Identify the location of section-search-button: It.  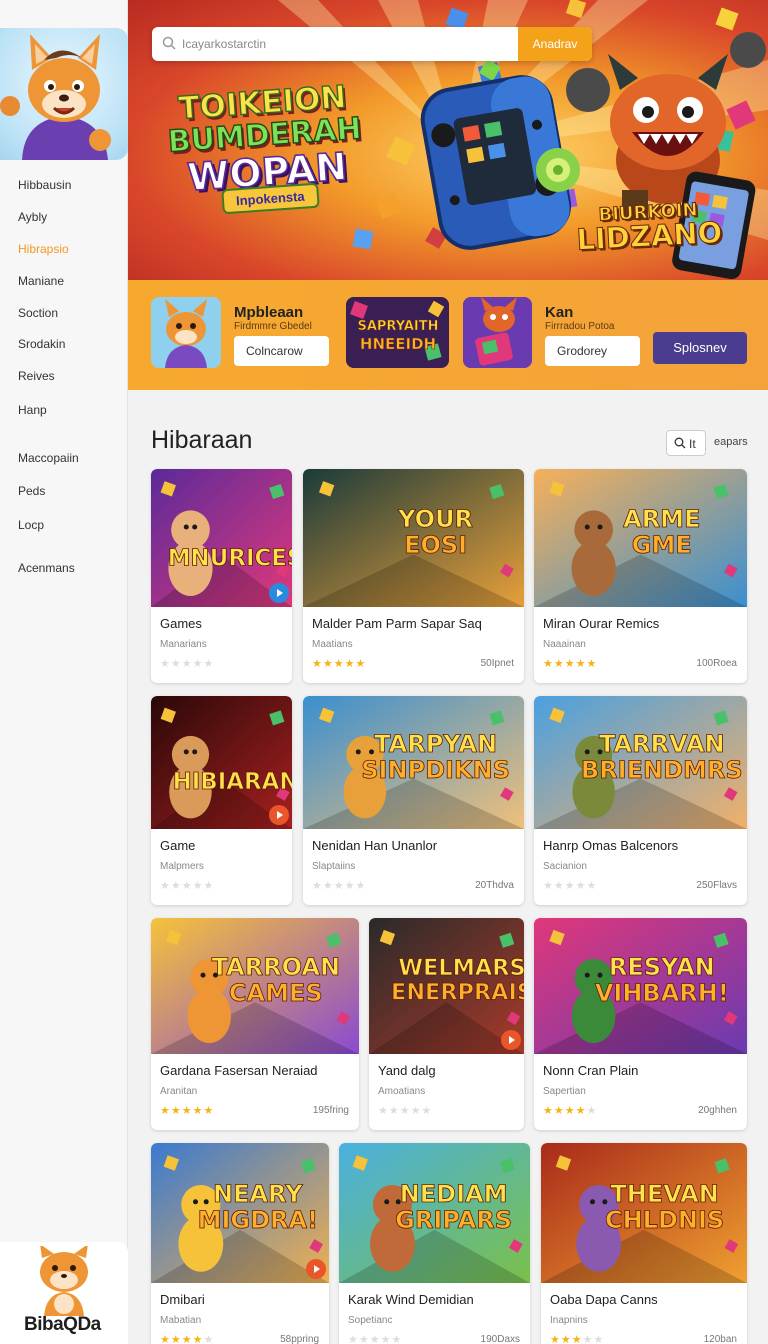
(686, 443).